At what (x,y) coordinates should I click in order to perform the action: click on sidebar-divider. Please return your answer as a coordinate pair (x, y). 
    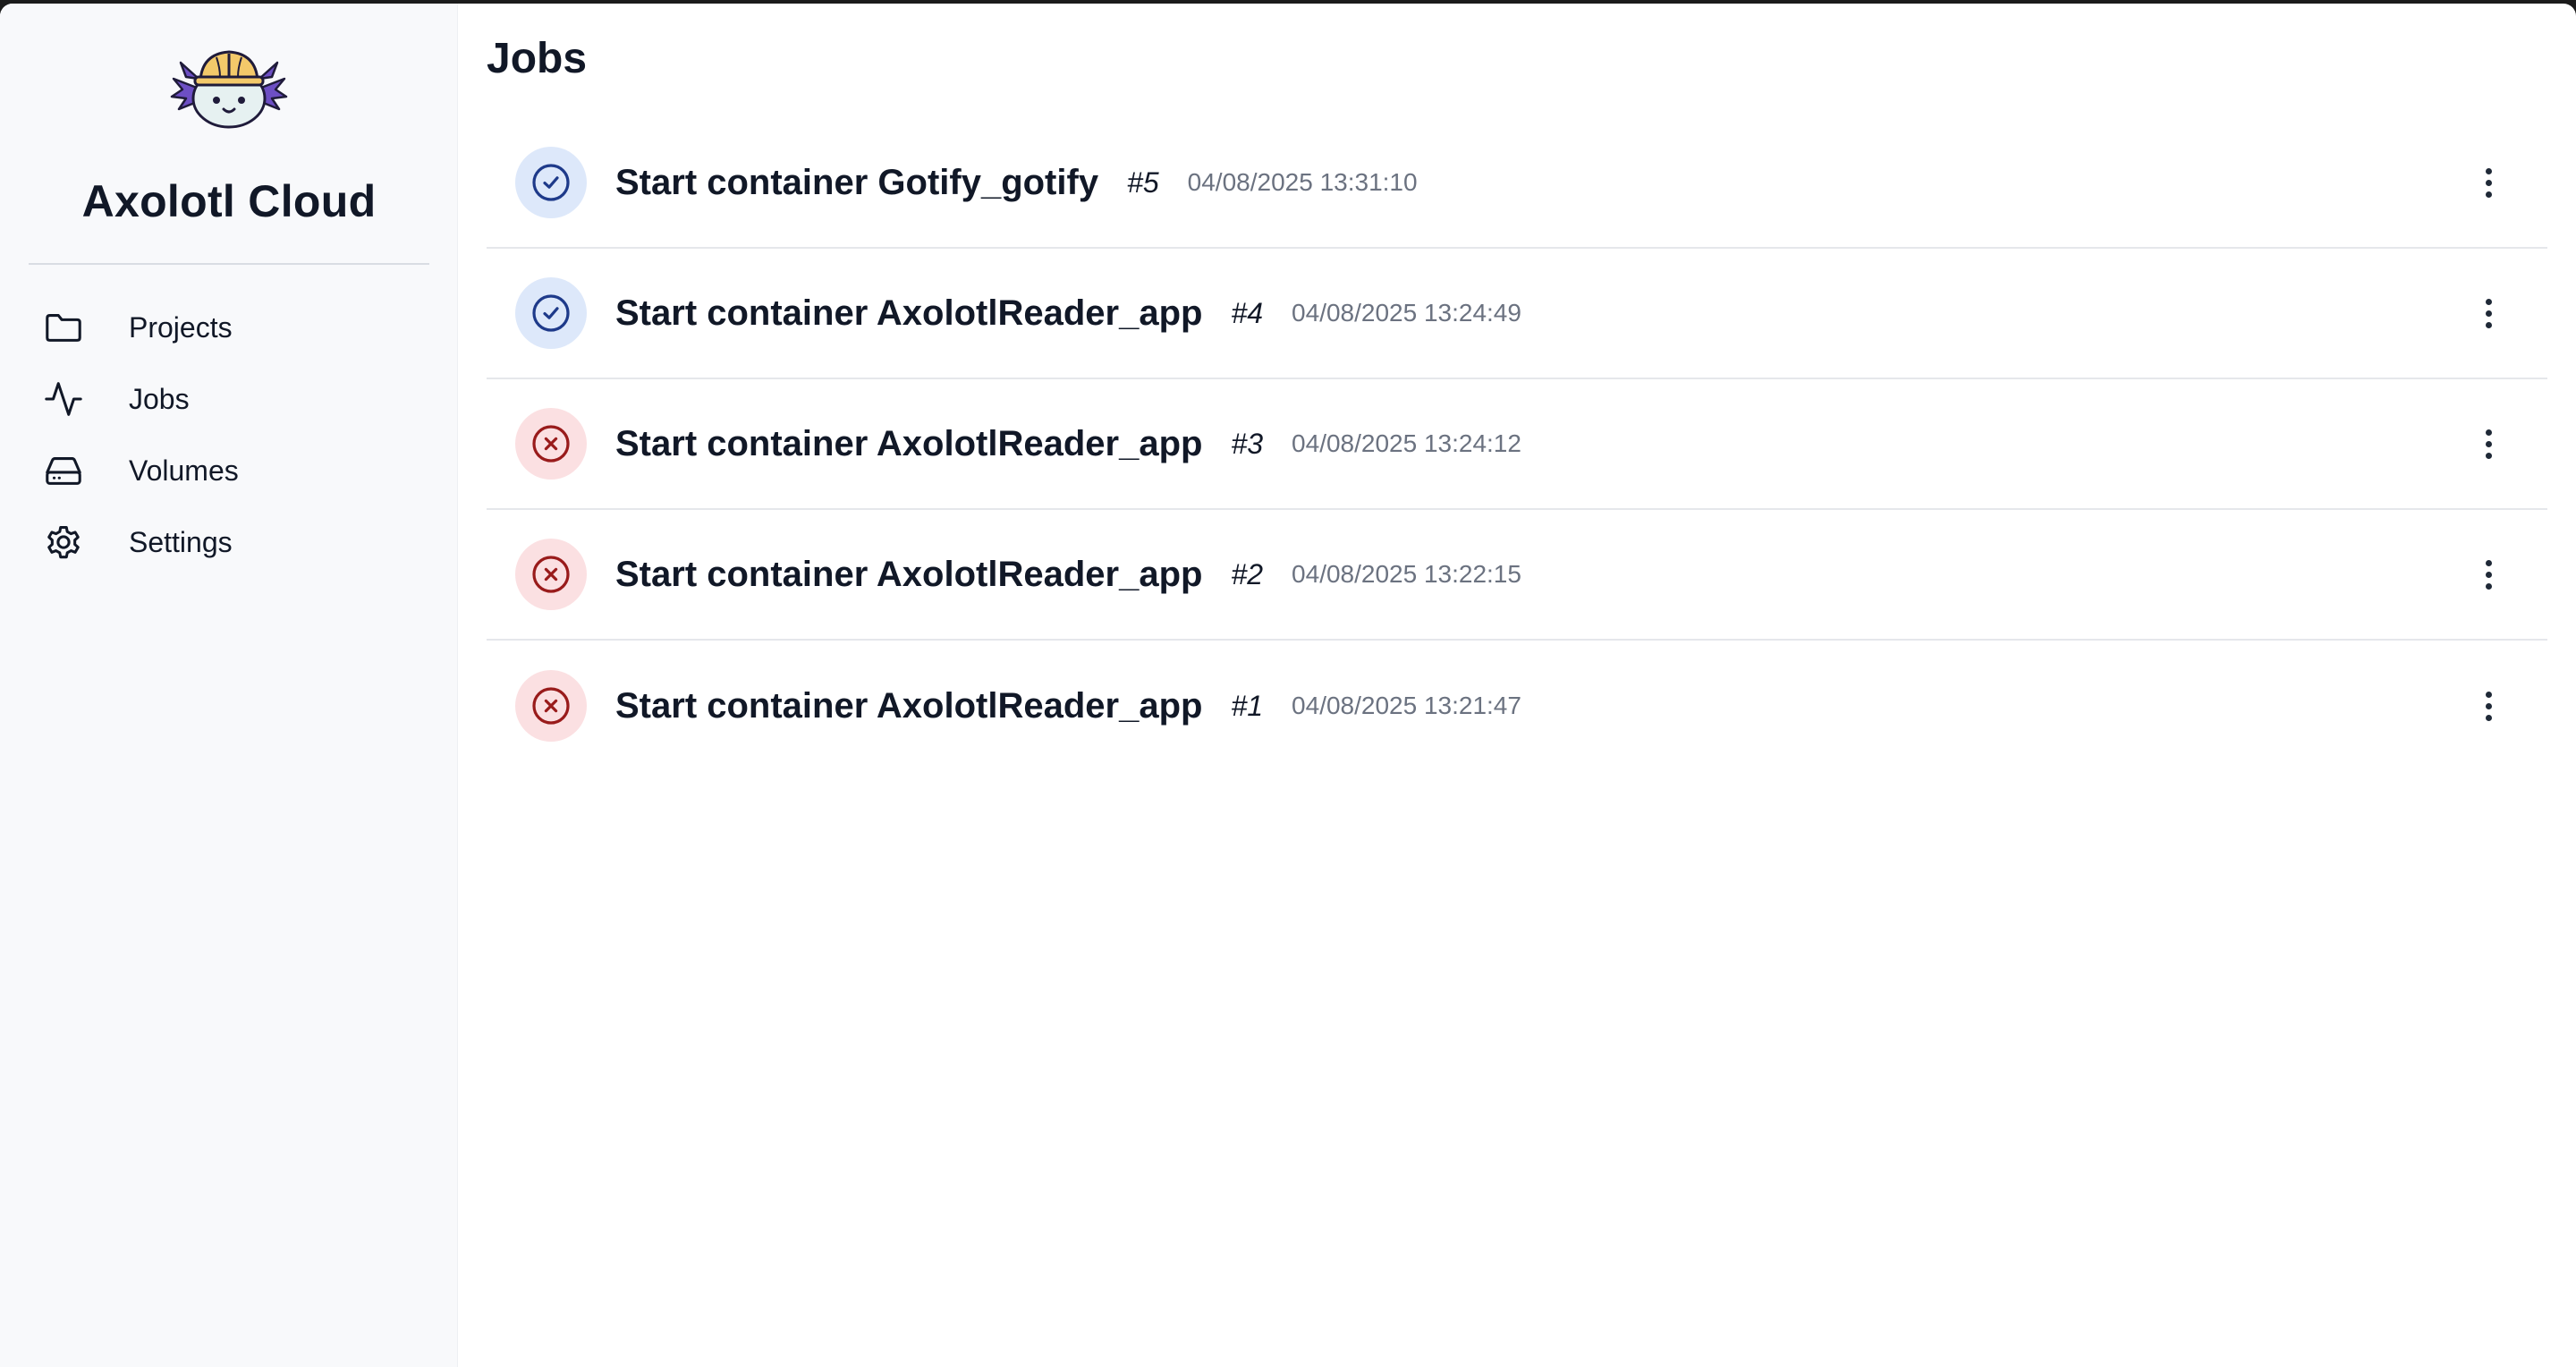
    Looking at the image, I should click on (229, 264).